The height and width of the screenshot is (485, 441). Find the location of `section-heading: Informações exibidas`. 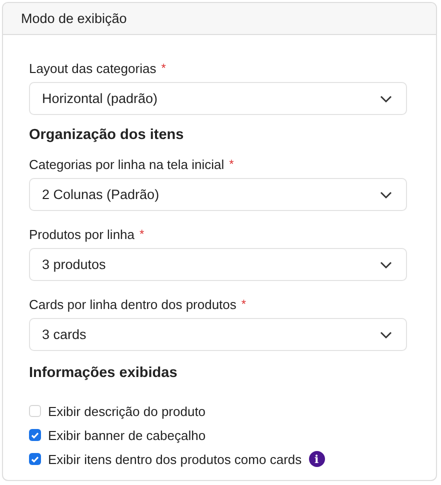

section-heading: Informações exibidas is located at coordinates (103, 374).